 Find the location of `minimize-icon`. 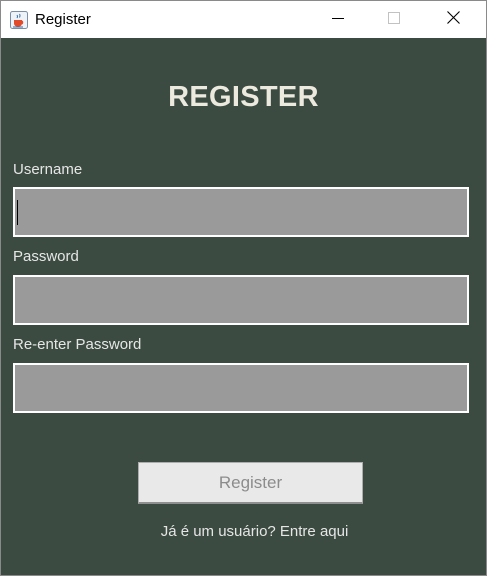

minimize-icon is located at coordinates (338, 20).